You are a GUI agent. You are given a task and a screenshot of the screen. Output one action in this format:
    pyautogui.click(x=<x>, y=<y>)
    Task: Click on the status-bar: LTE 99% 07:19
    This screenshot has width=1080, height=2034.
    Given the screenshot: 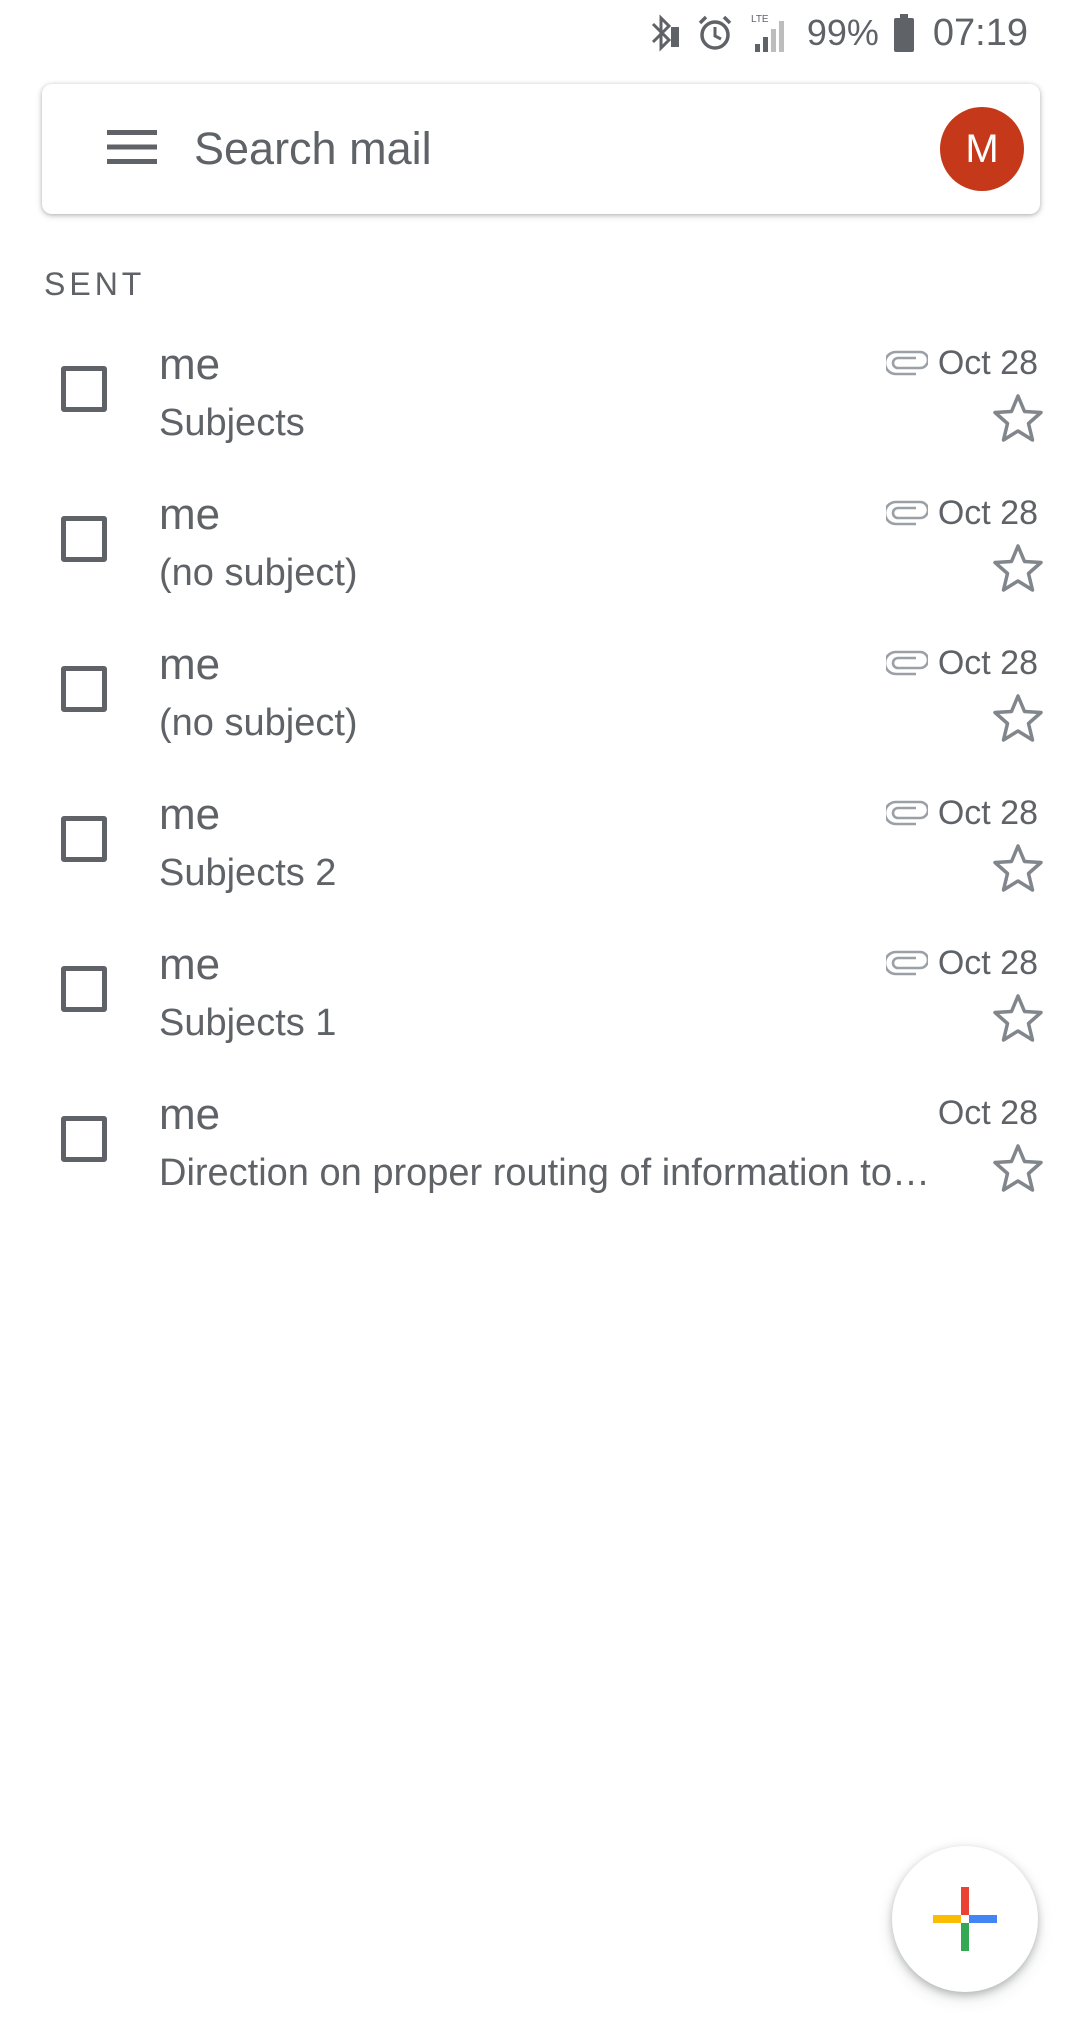 What is the action you would take?
    pyautogui.click(x=540, y=33)
    